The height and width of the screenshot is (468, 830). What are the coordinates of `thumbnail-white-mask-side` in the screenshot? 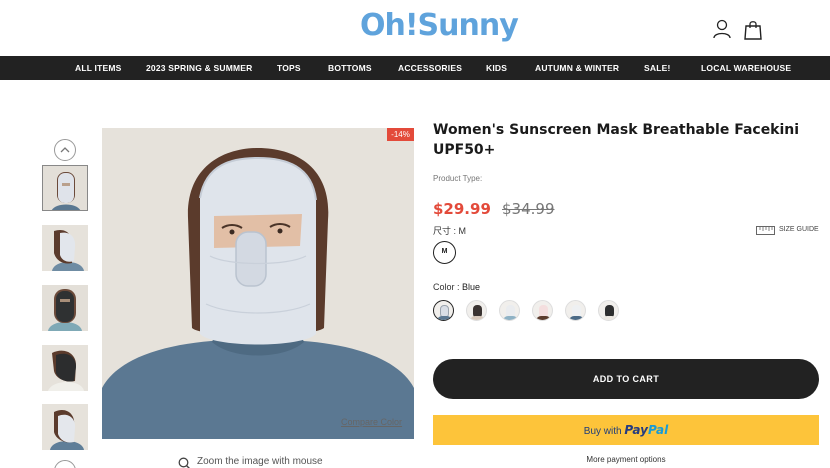 It's located at (65, 248).